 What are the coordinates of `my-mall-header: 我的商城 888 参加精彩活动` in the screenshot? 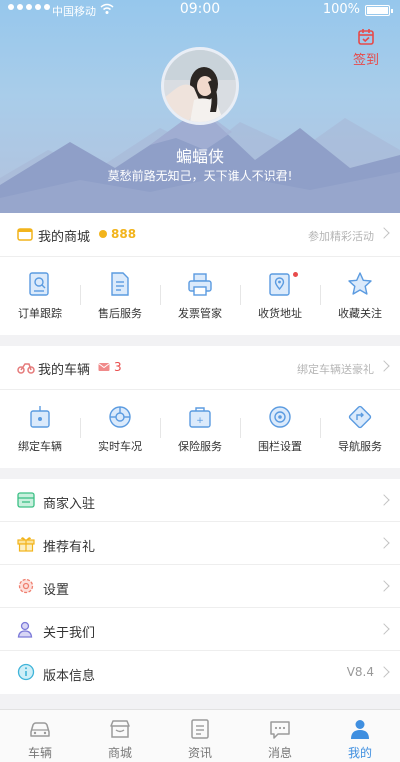 It's located at (200, 235).